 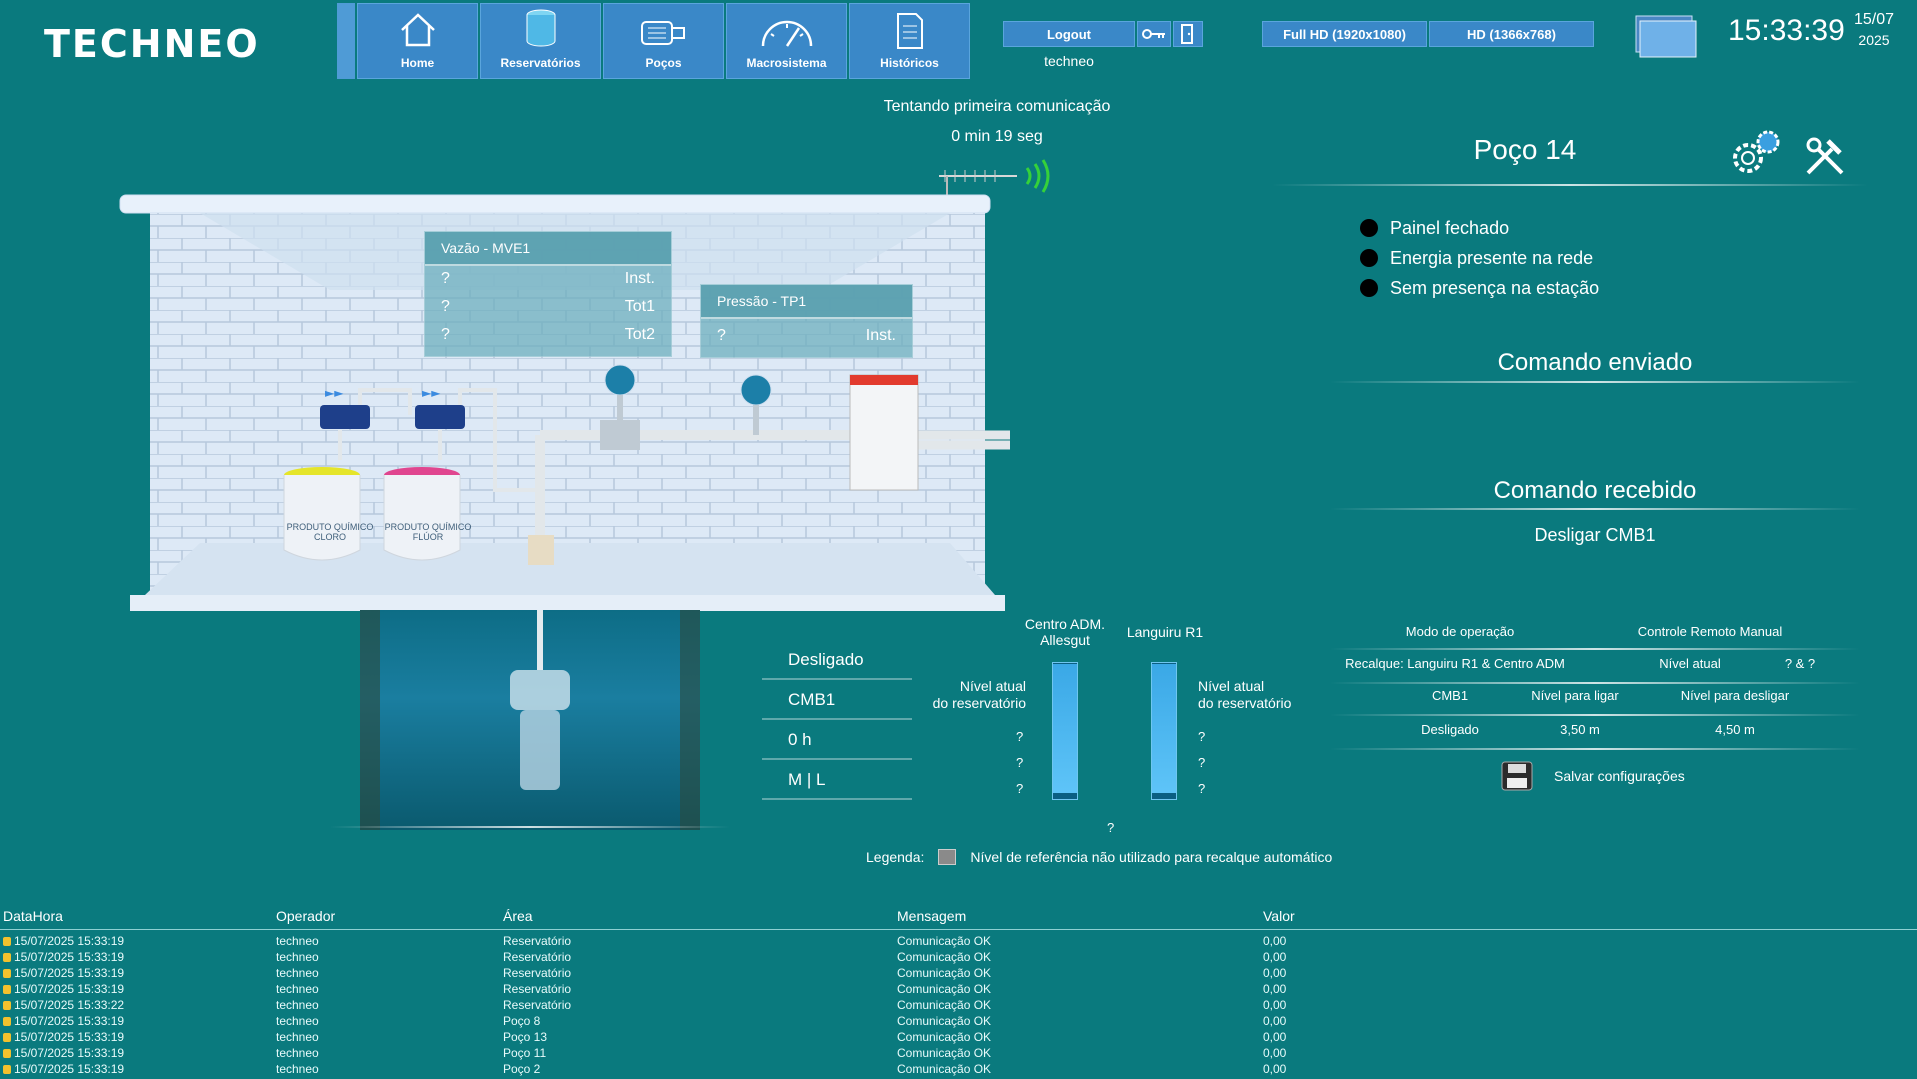 I want to click on reservoir-left-name-line1: Centro ADM., so click(x=1065, y=624).